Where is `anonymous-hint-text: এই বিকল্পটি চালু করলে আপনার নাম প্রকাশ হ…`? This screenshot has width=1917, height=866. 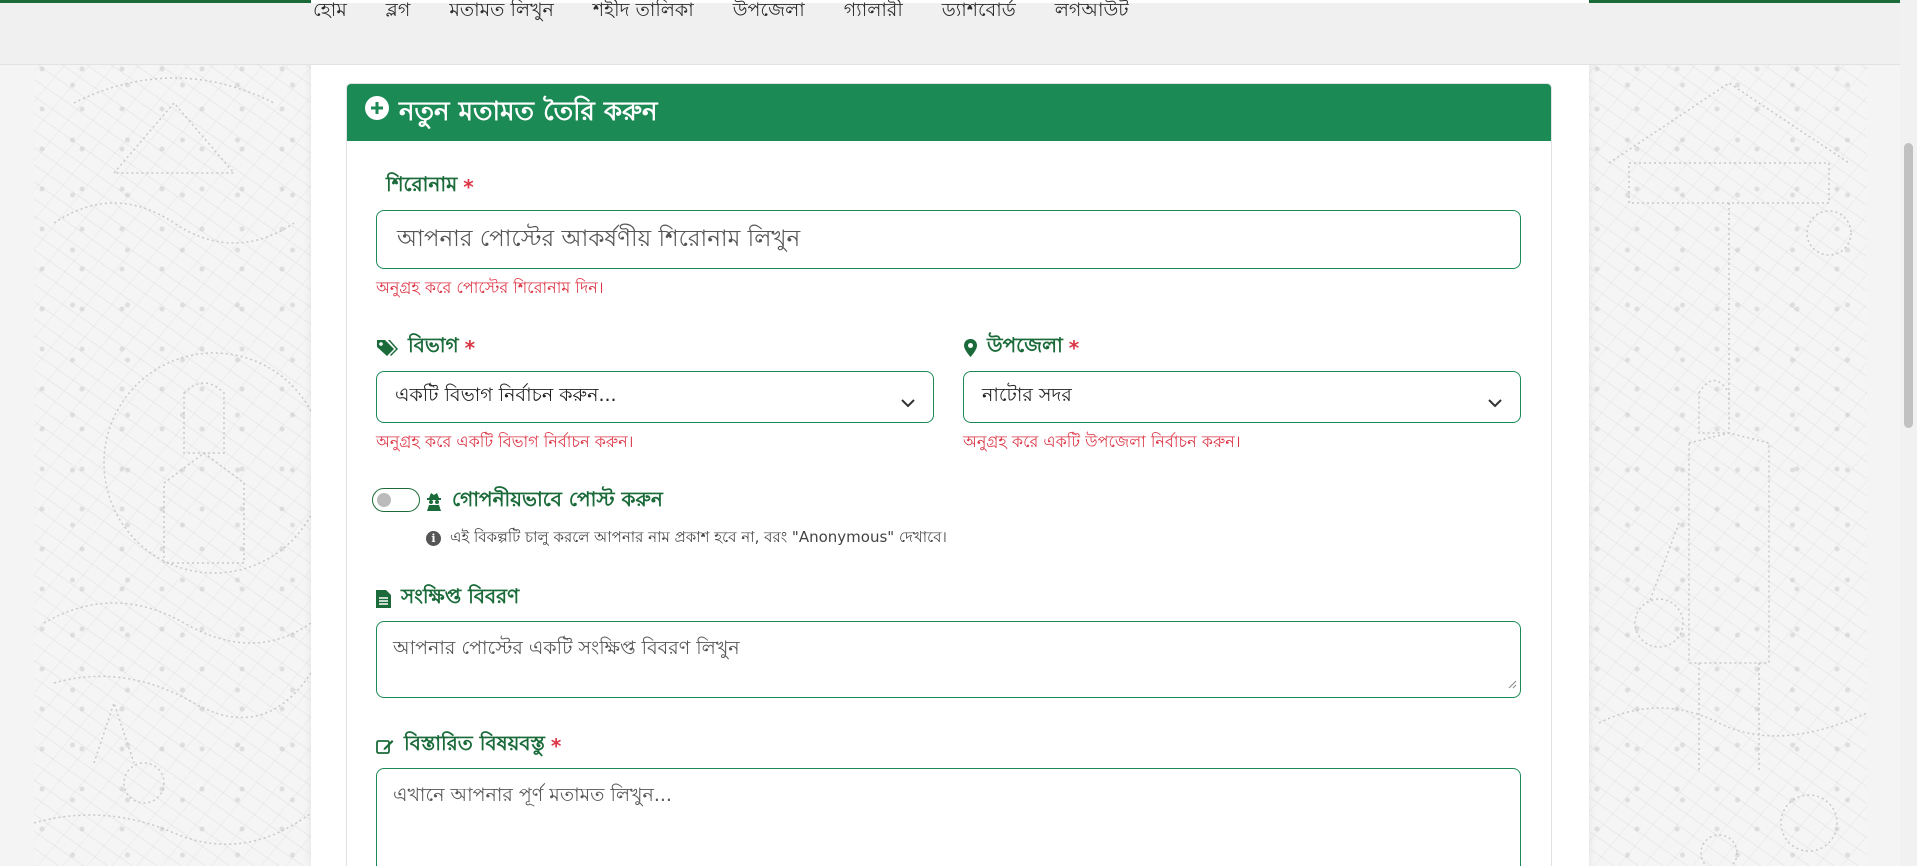
anonymous-hint-text: এই বিকল্পটি চালু করলে আপনার নাম প্রকাশ হ… is located at coordinates (698, 537).